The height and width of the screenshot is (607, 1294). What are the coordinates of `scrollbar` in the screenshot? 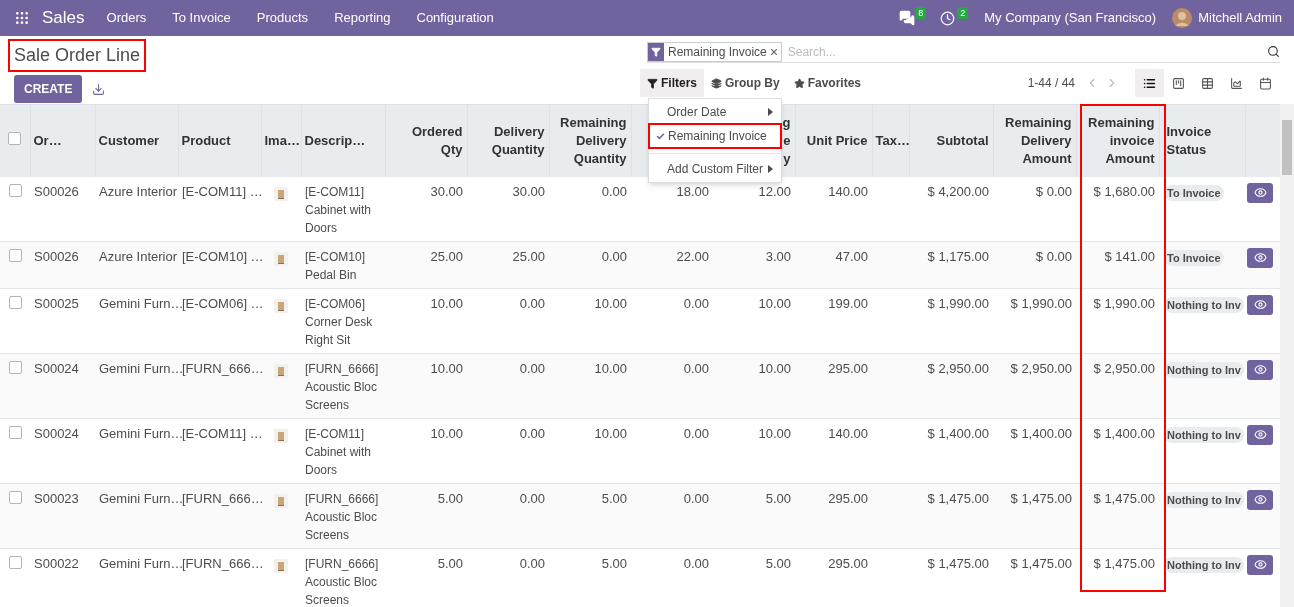 It's located at (1287, 355).